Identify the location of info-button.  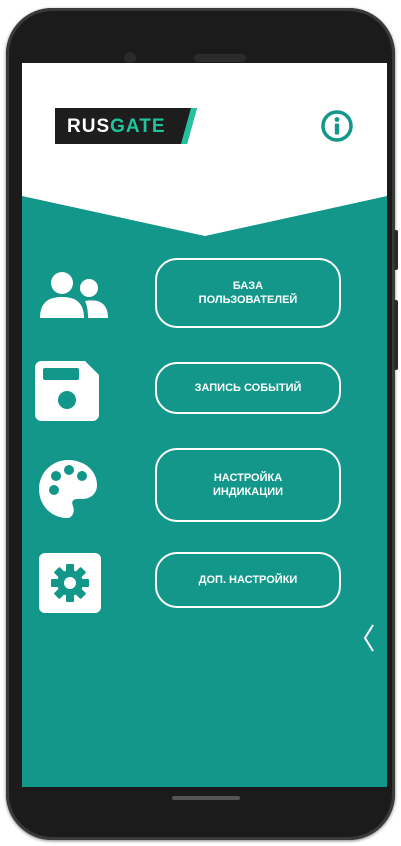
(337, 126).